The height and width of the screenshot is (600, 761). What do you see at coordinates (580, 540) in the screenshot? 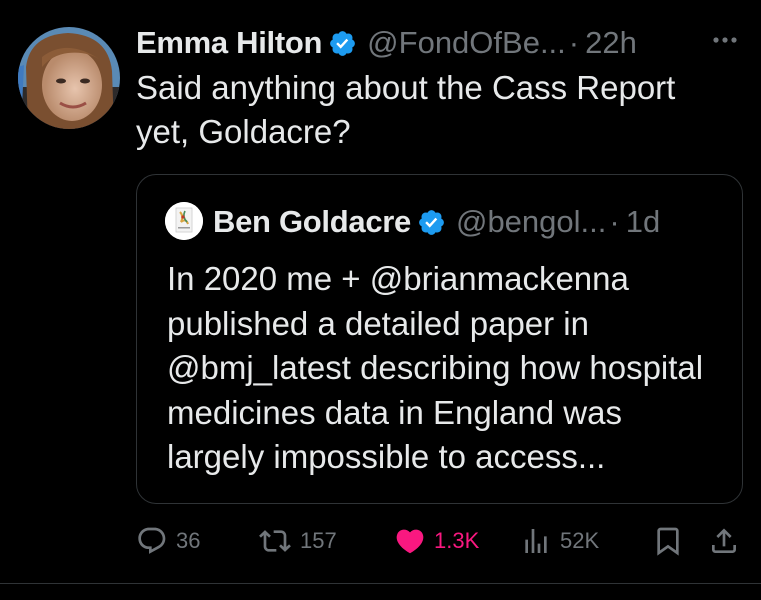
I see `views-count: 52K` at bounding box center [580, 540].